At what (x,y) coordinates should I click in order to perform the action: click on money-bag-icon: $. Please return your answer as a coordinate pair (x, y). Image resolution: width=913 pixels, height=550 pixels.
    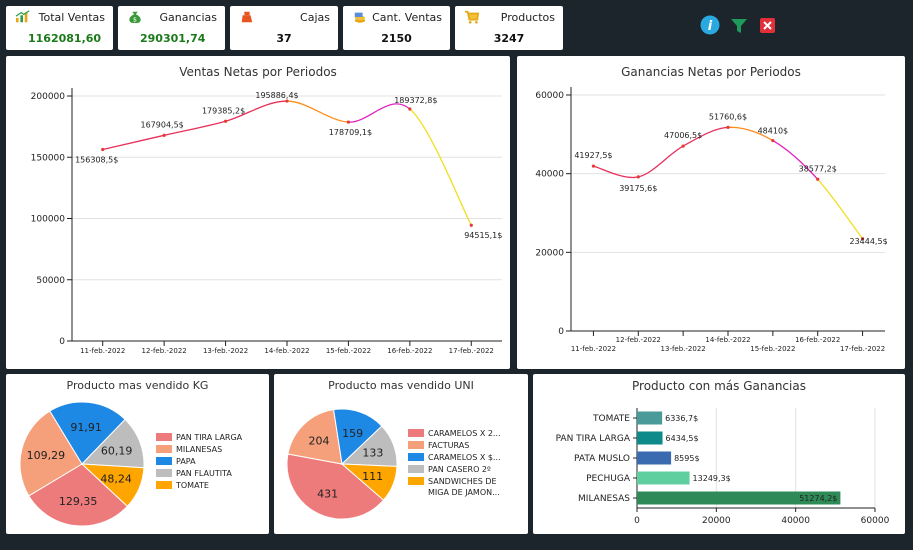
    Looking at the image, I should click on (135, 17).